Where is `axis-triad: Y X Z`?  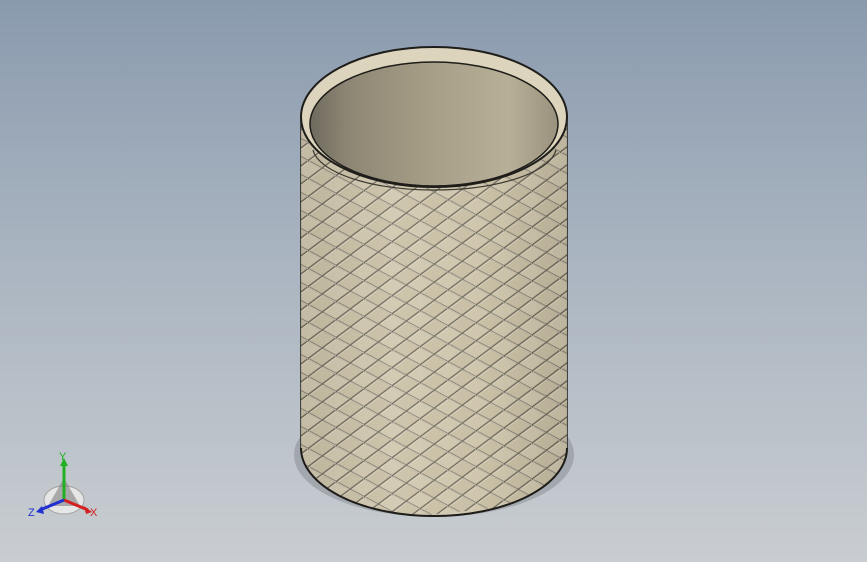
axis-triad: Y X Z is located at coordinates (63, 485).